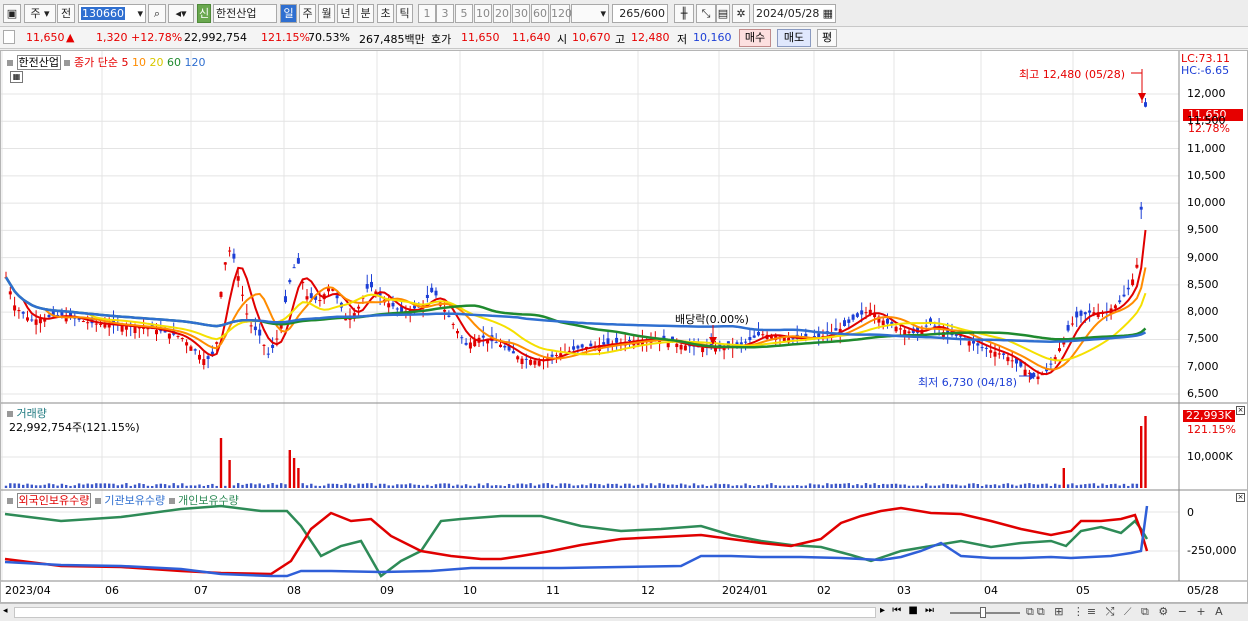 This screenshot has width=1248, height=621. Describe the element at coordinates (326, 13) in the screenshot. I see `period-tab-2: 월` at that location.